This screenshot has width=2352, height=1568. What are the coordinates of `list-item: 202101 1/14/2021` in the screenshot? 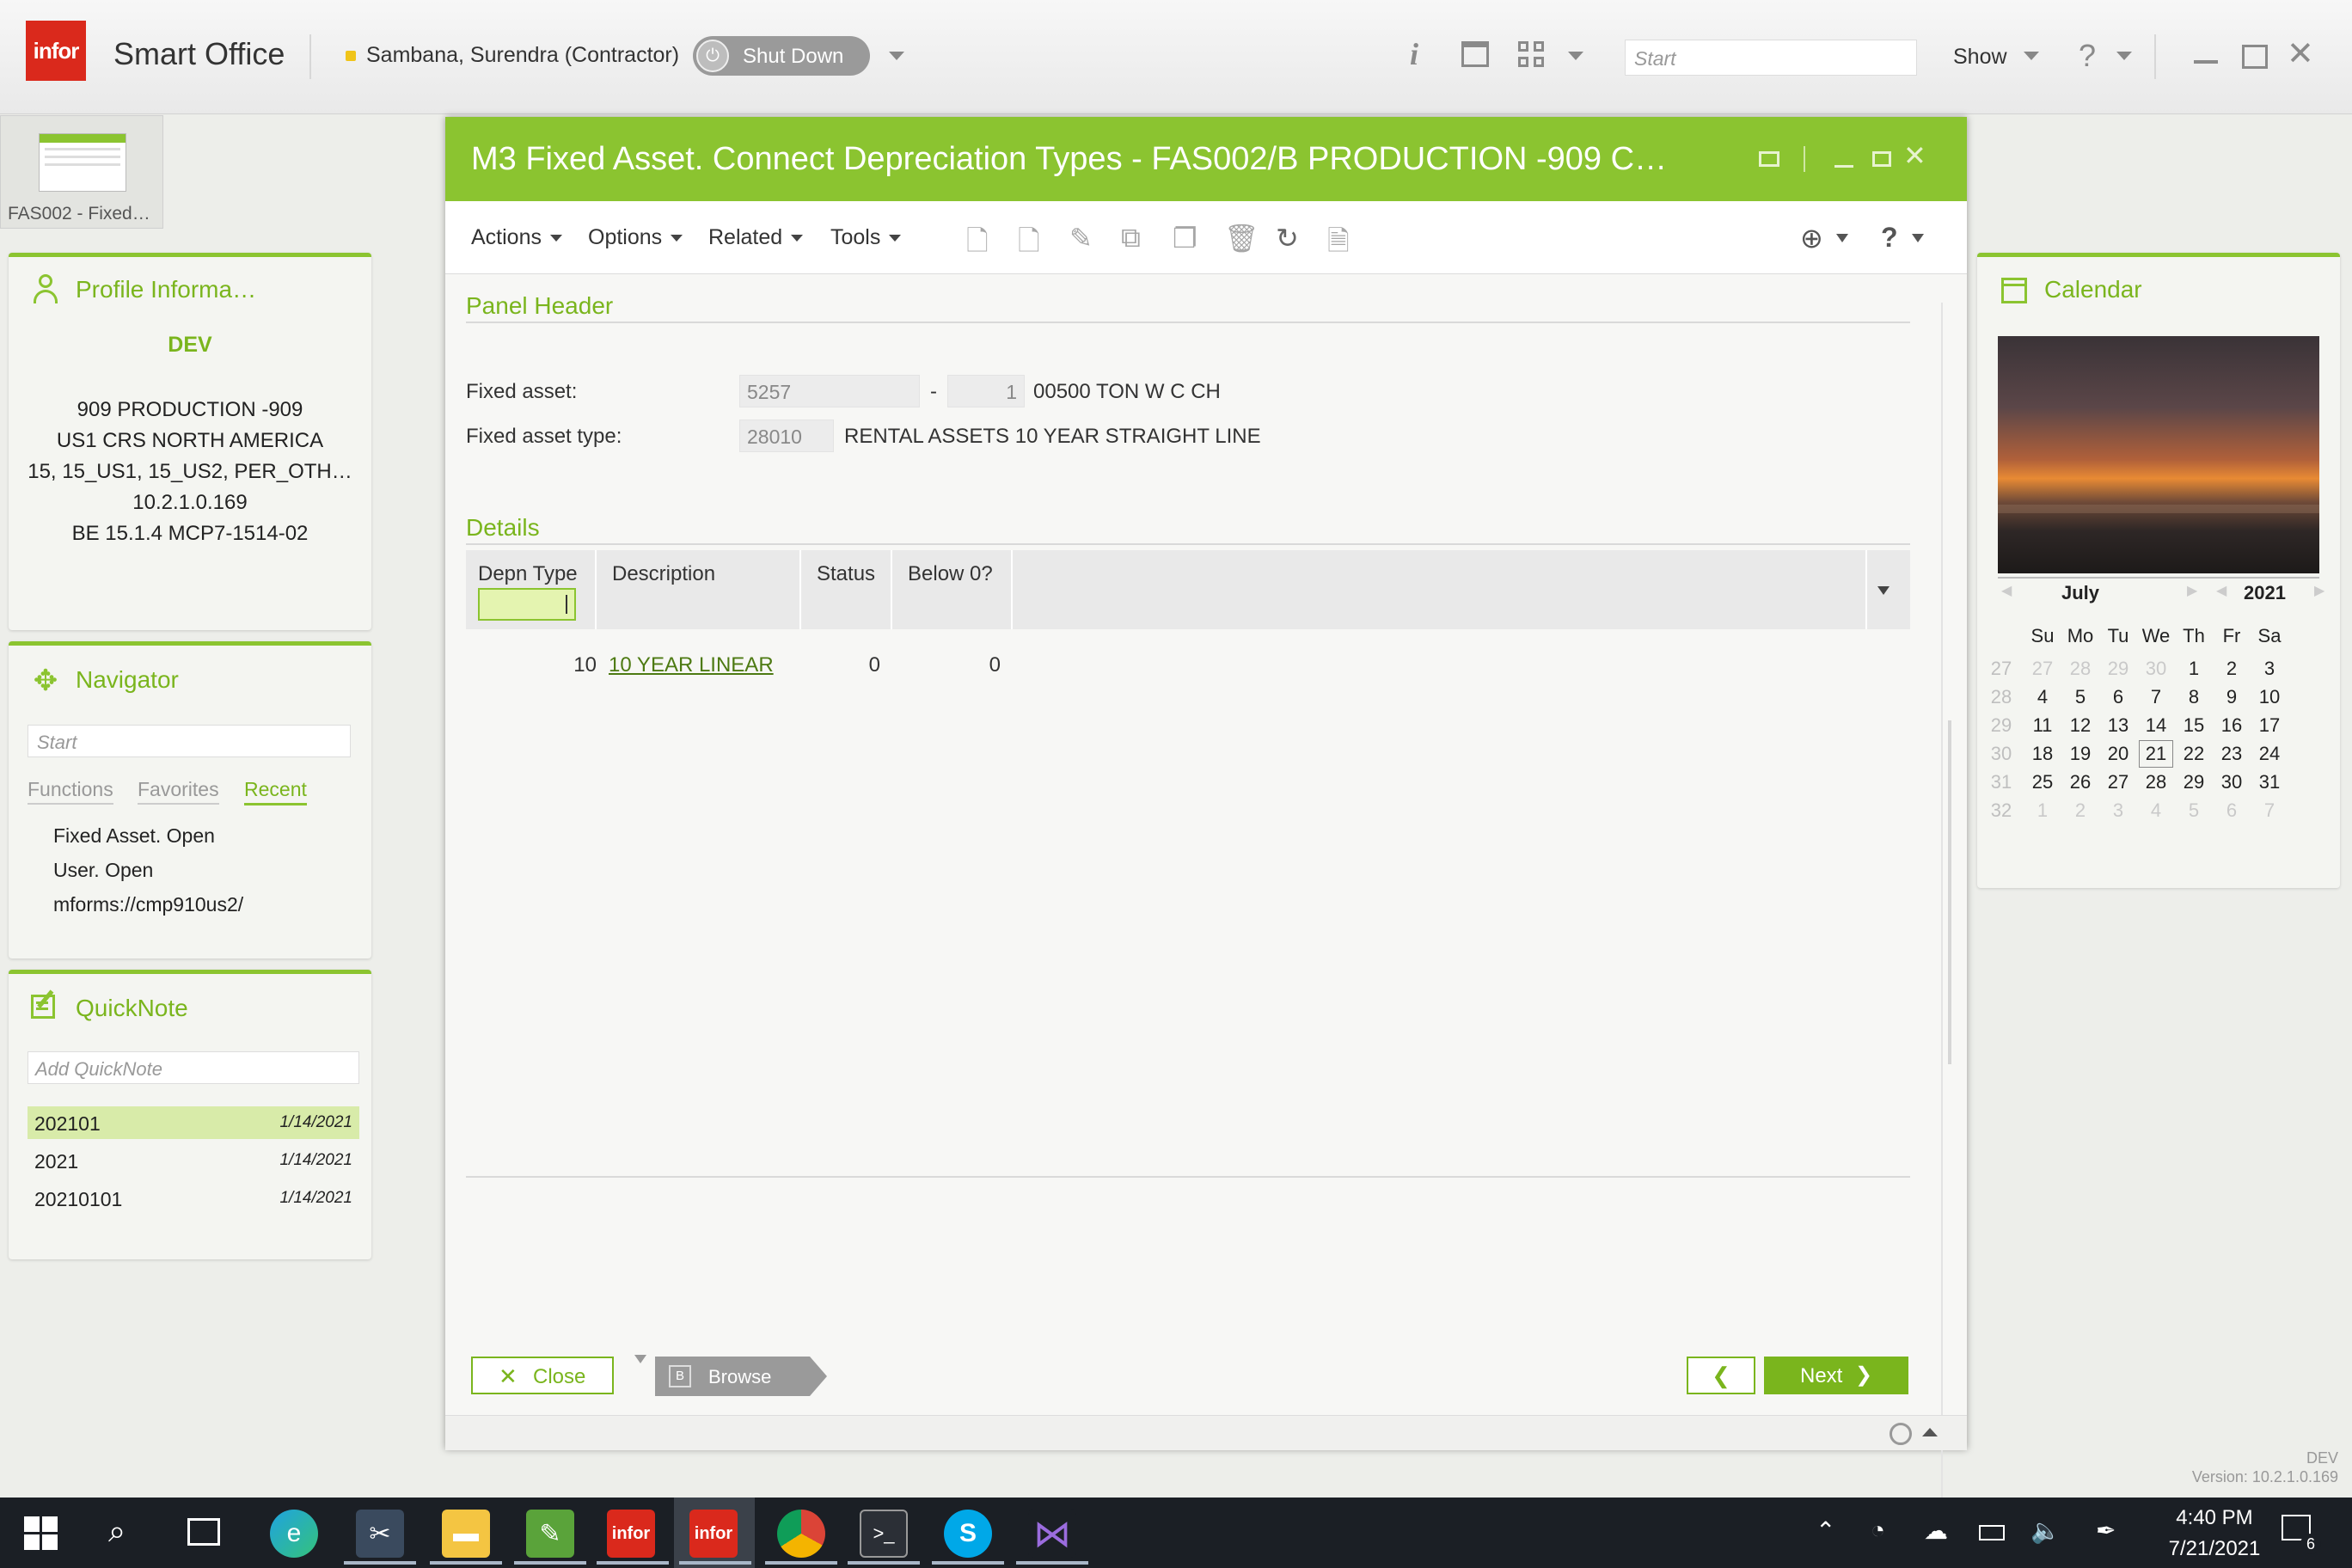 It's located at (193, 1122).